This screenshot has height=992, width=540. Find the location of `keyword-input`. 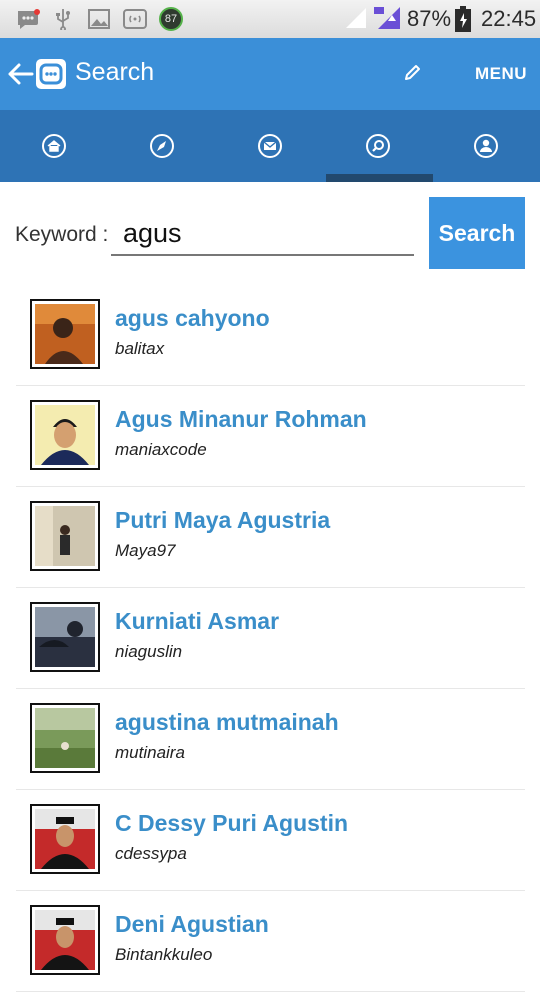

keyword-input is located at coordinates (262, 234).